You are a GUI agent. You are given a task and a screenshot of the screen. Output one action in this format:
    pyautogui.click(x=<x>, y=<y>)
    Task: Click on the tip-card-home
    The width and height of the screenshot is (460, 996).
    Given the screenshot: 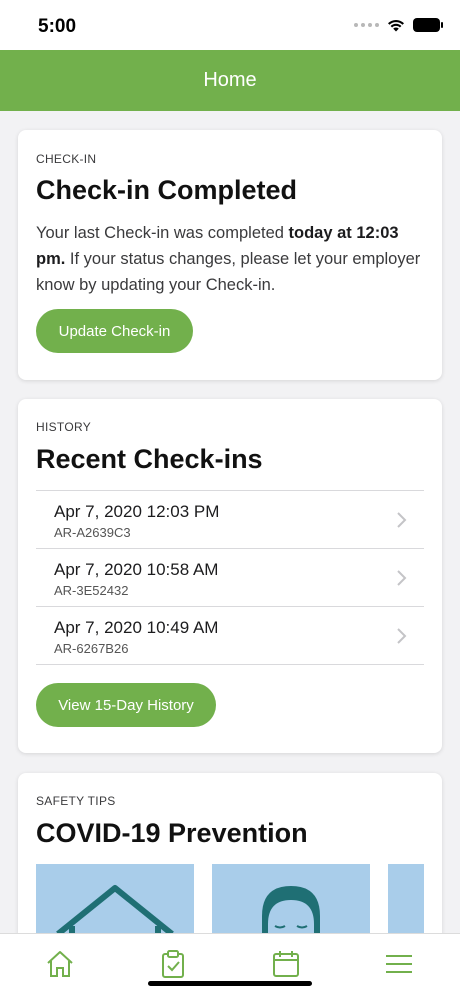 What is the action you would take?
    pyautogui.click(x=115, y=898)
    